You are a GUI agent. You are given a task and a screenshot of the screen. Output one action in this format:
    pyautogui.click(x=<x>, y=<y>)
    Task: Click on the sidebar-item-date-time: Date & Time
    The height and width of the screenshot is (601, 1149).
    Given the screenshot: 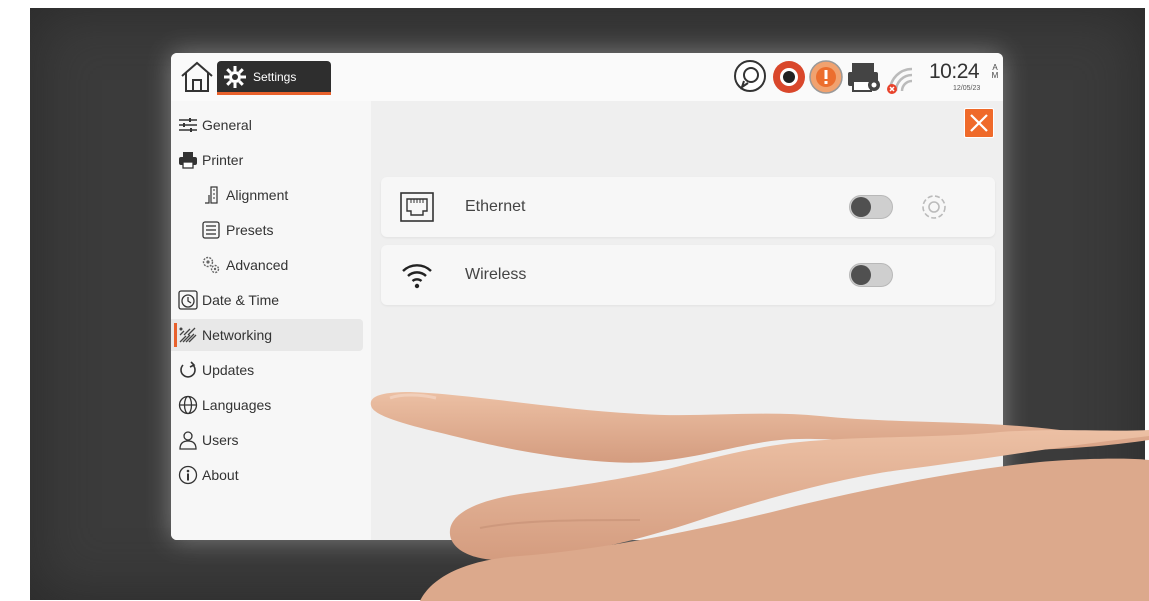 What is the action you would take?
    pyautogui.click(x=267, y=300)
    